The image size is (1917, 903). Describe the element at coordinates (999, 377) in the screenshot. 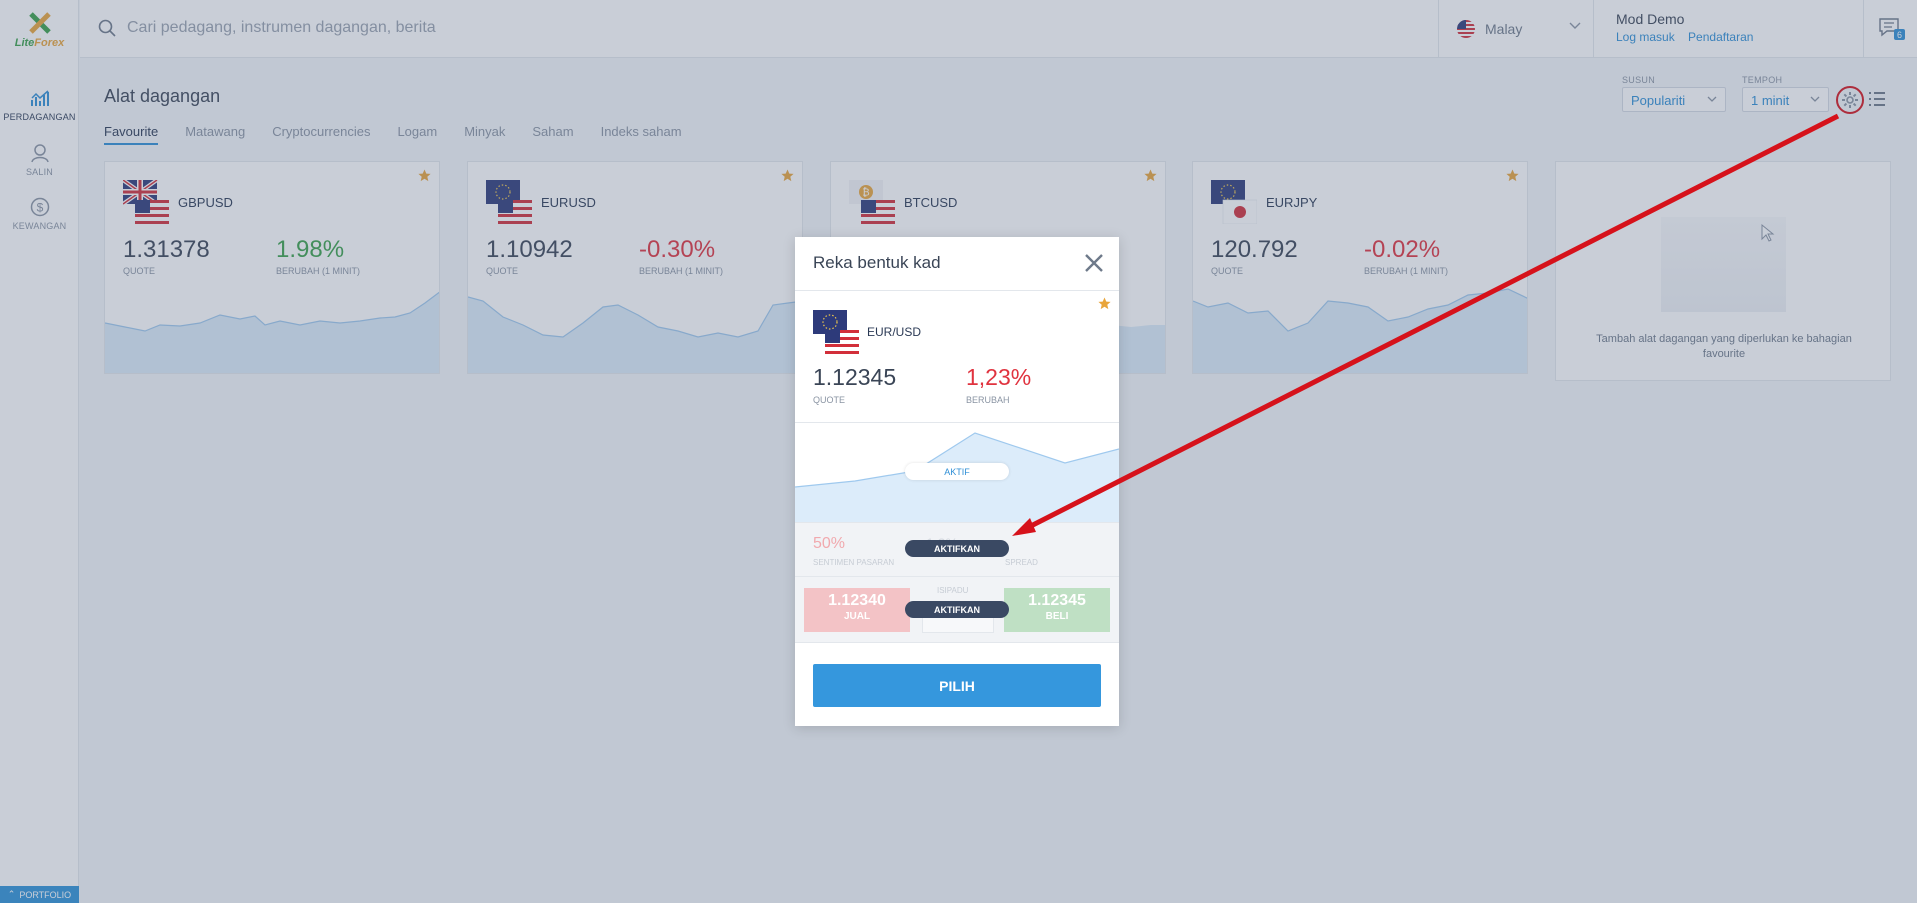

I see `preview-change: 1,23%` at that location.